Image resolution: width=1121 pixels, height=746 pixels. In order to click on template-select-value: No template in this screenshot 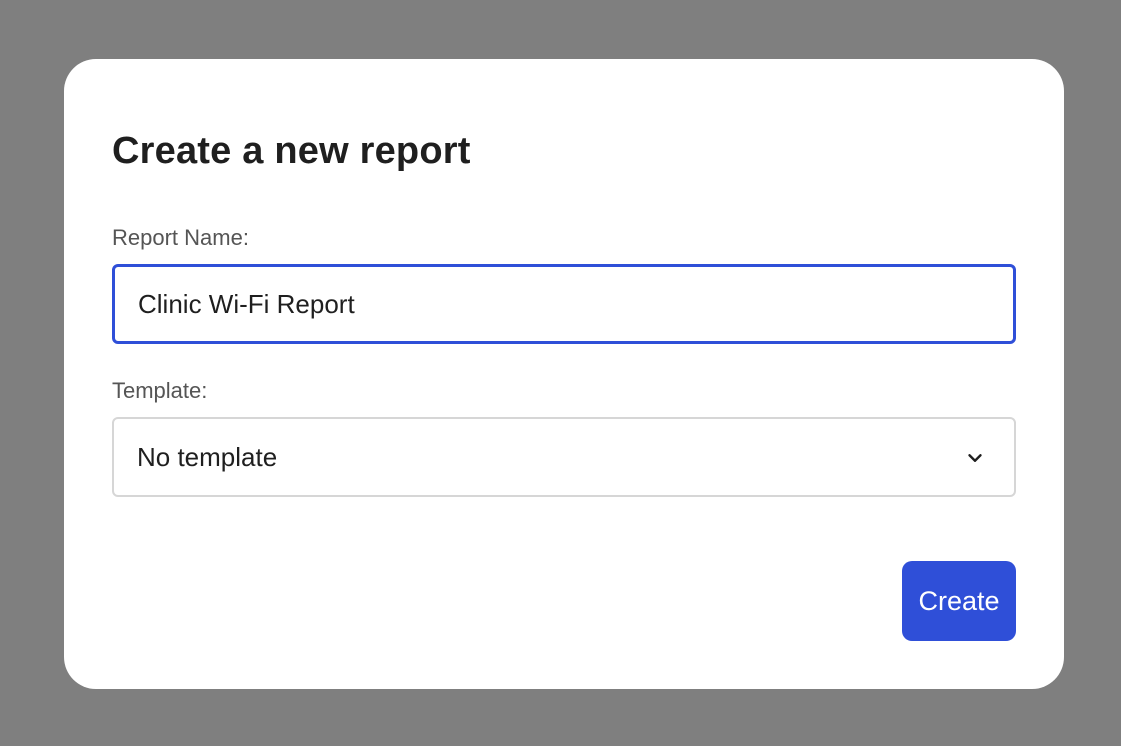, I will do `click(207, 457)`.